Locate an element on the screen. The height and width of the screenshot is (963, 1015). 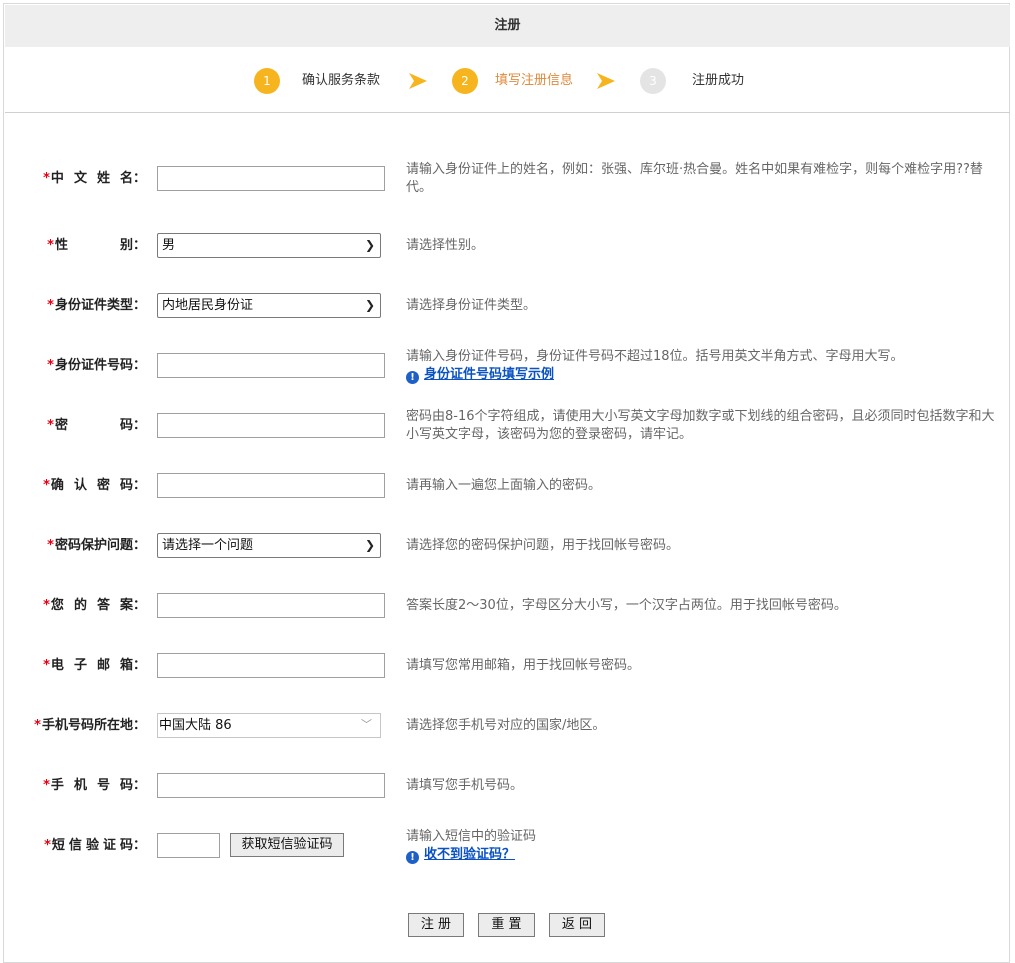
gender-hint: 请选择性别。 is located at coordinates (445, 245).